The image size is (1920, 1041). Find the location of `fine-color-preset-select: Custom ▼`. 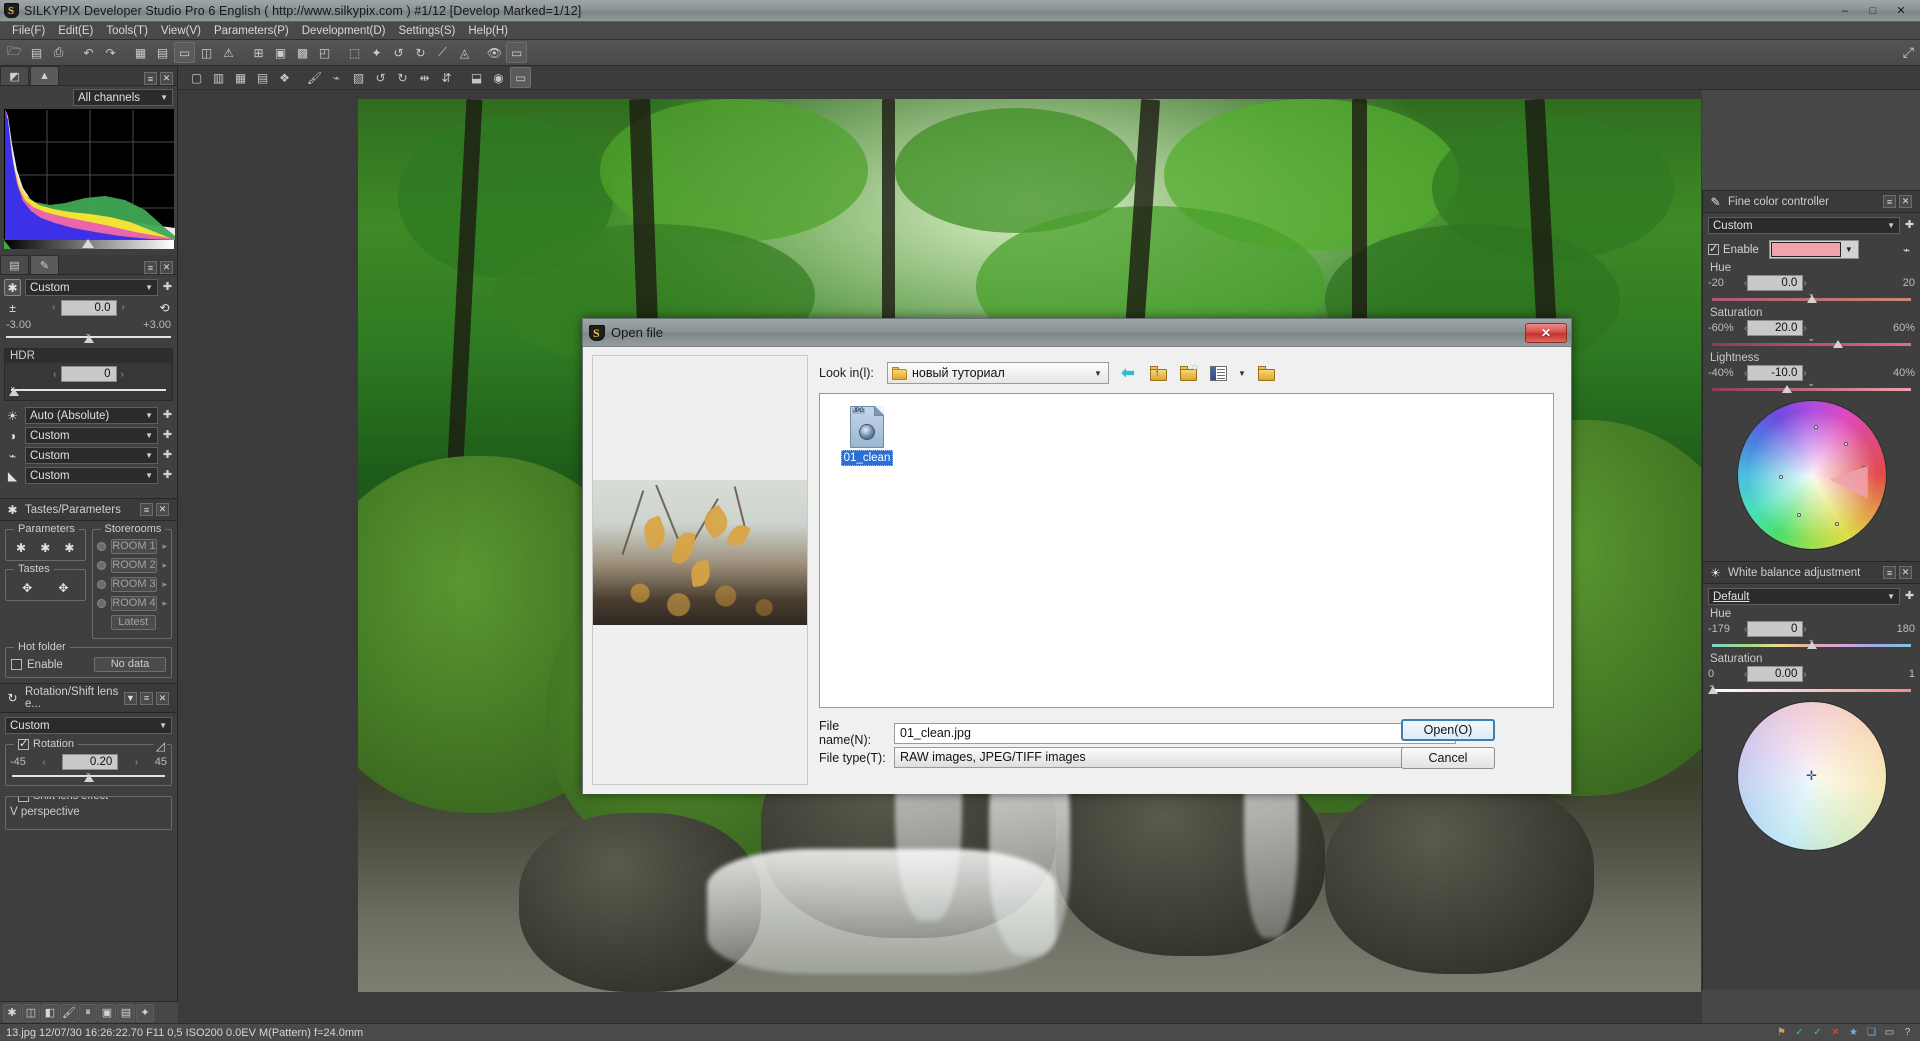

fine-color-preset-select: Custom ▼ is located at coordinates (1804, 225).